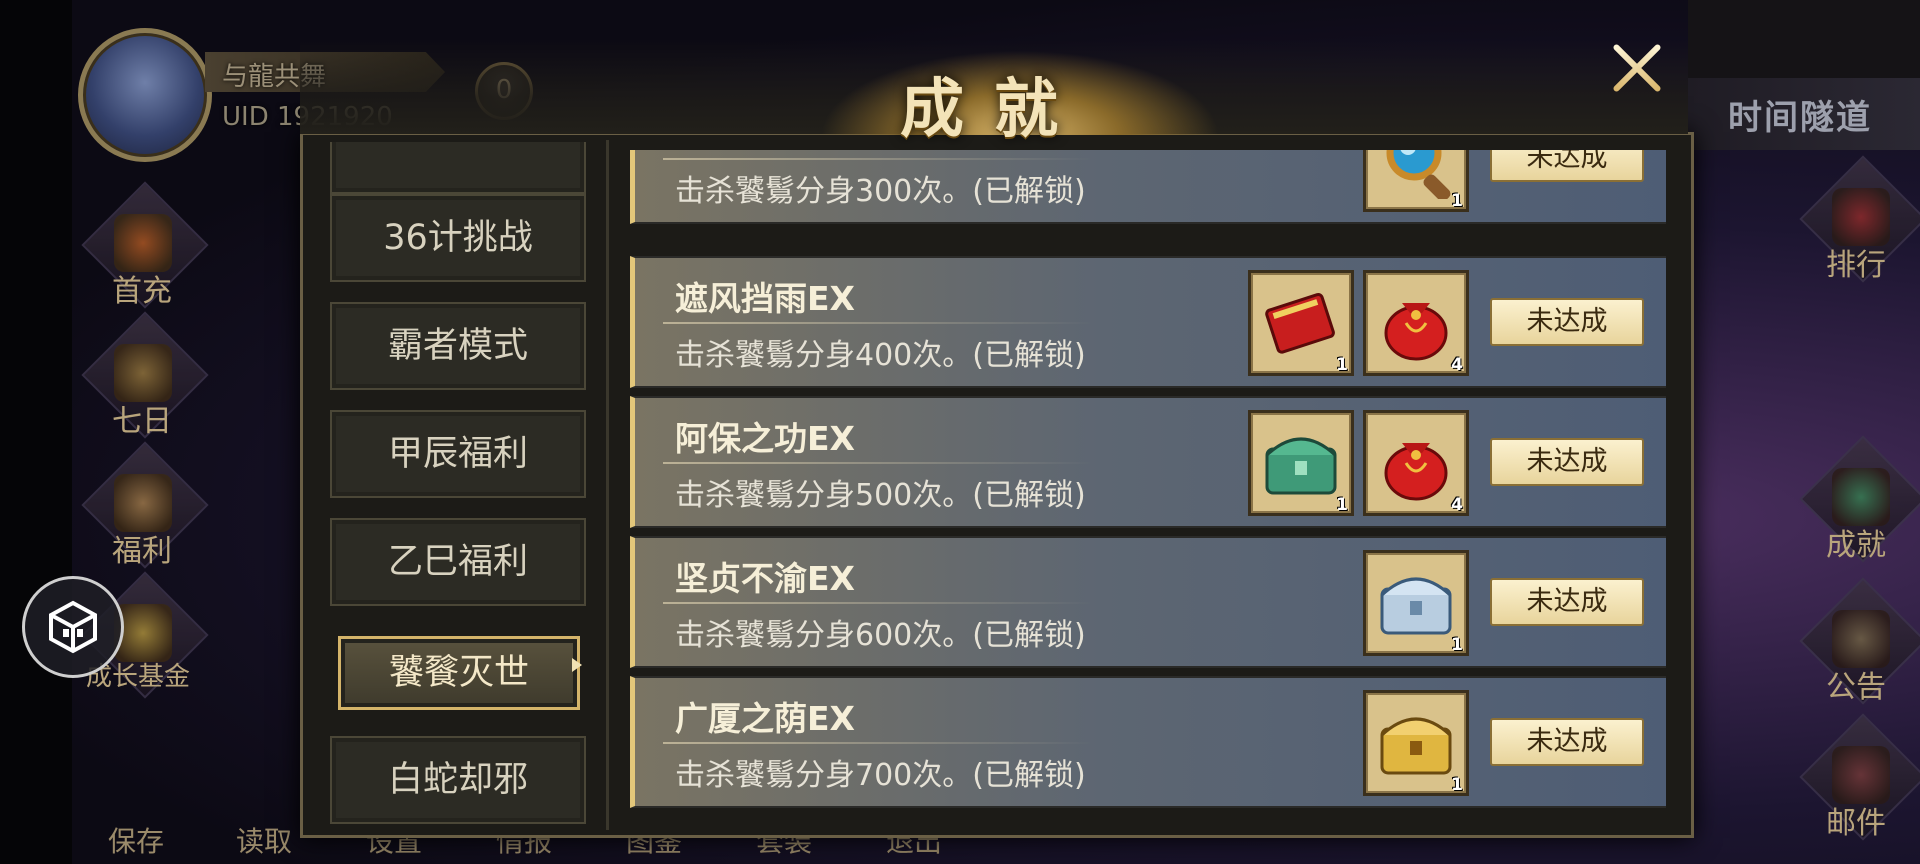  I want to click on category-list: 36计挑战霸者模式甲辰福利乙巳福利饕餮灭世白蛇却邪, so click(455, 484).